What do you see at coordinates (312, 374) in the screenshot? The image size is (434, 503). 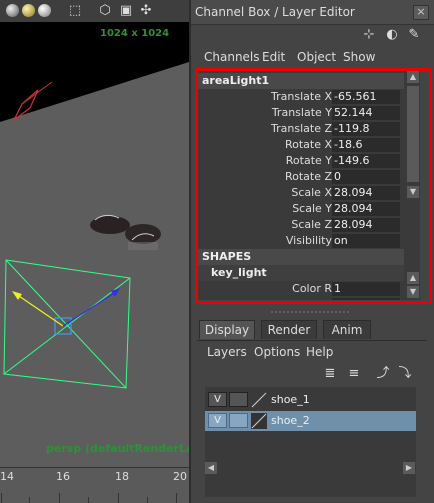 I see `layer-toolbar: ≣ ≡ ⤴ ⤵` at bounding box center [312, 374].